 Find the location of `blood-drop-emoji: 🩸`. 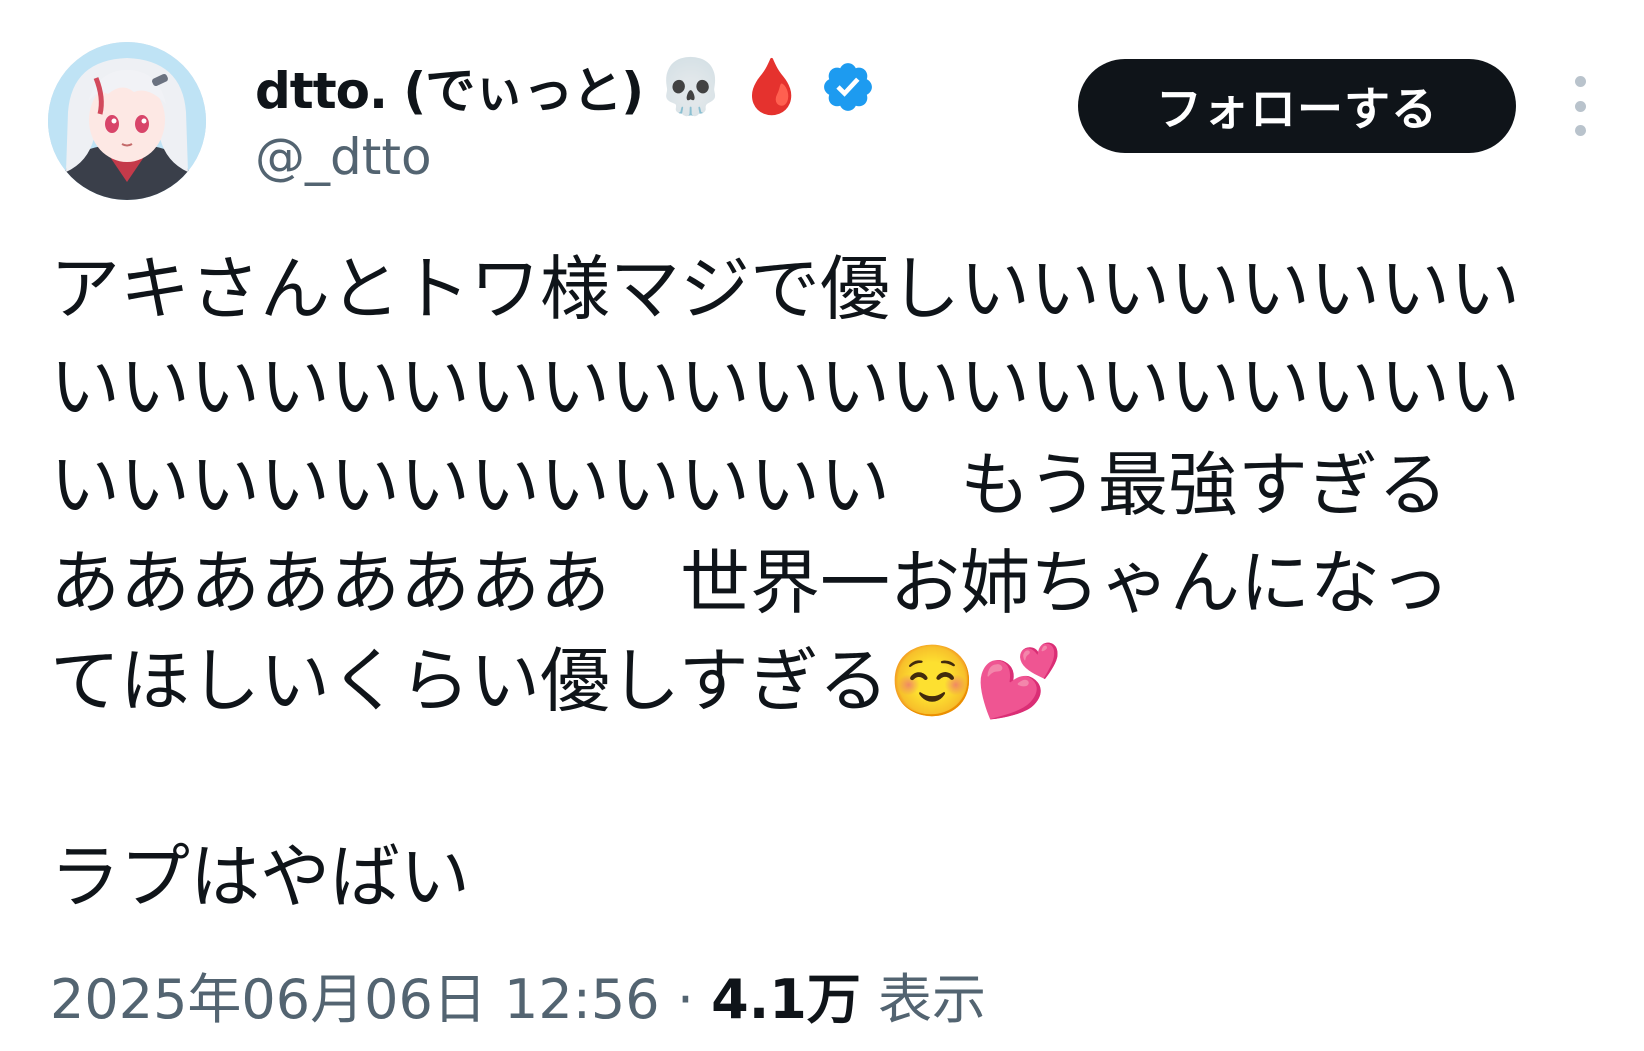

blood-drop-emoji: 🩸 is located at coordinates (772, 86).